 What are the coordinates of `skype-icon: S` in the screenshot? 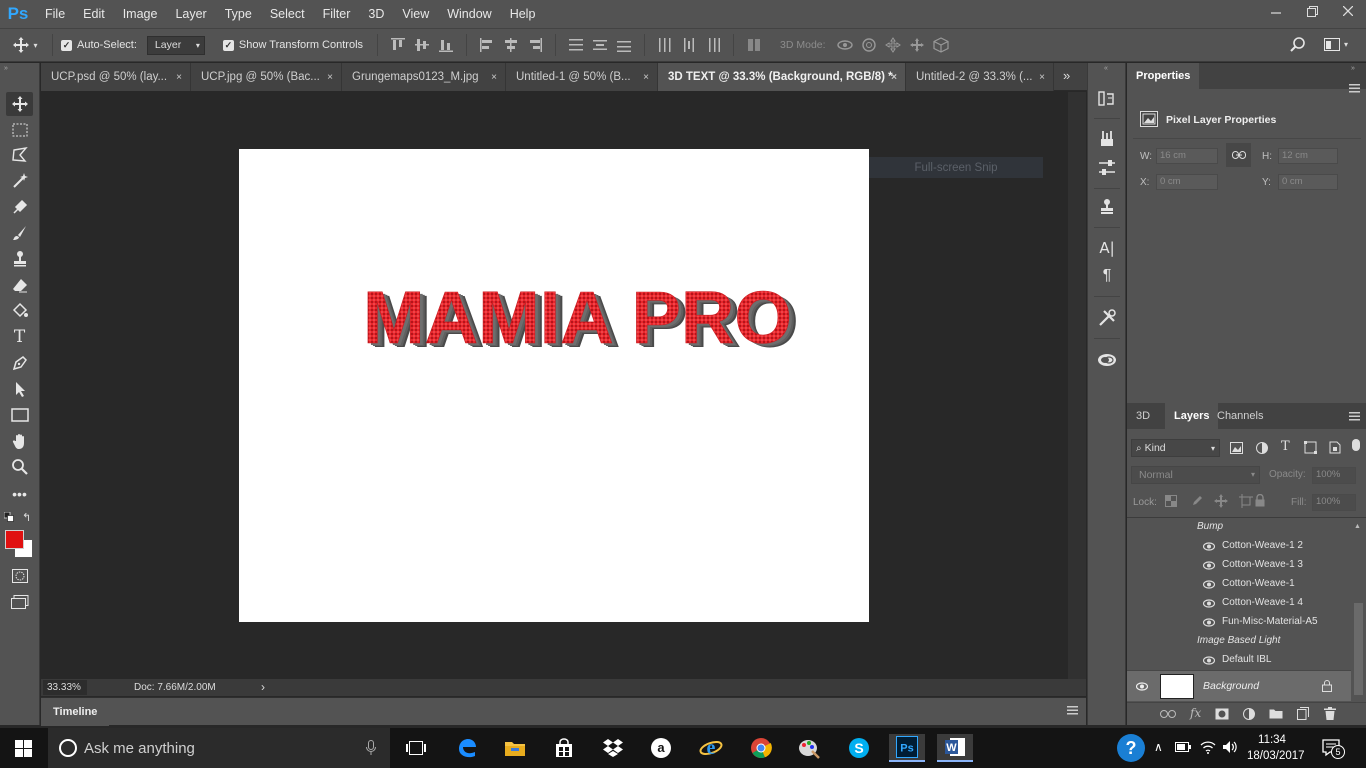 It's located at (859, 748).